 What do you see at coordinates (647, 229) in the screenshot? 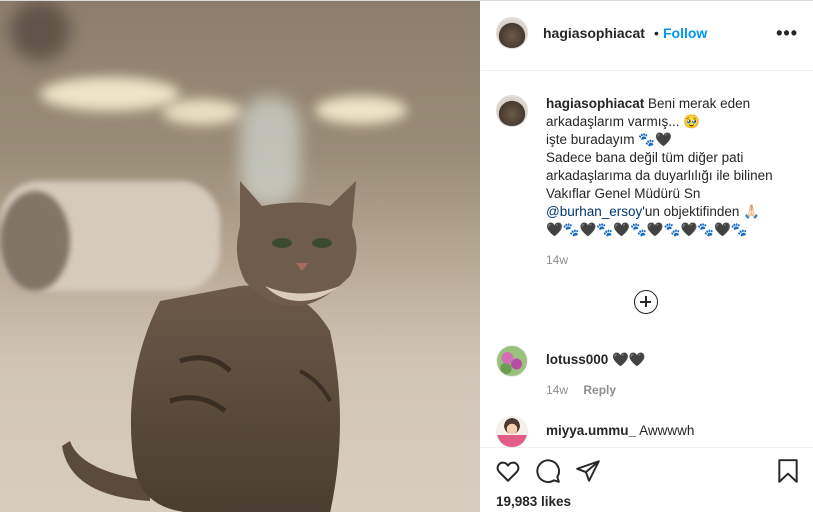
I see `caption-last-line: 🖤🐾🖤🐾🖤🐾🖤🐾🖤🐾🖤🐾` at bounding box center [647, 229].